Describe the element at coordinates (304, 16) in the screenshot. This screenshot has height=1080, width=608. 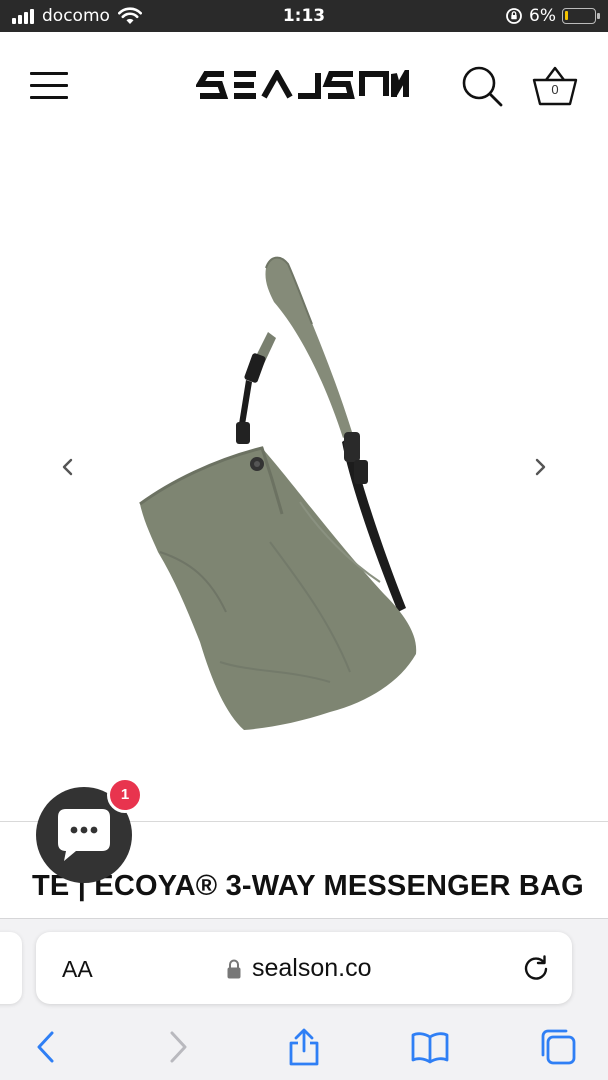
I see `status-bar: docomo 1:13 6%` at that location.